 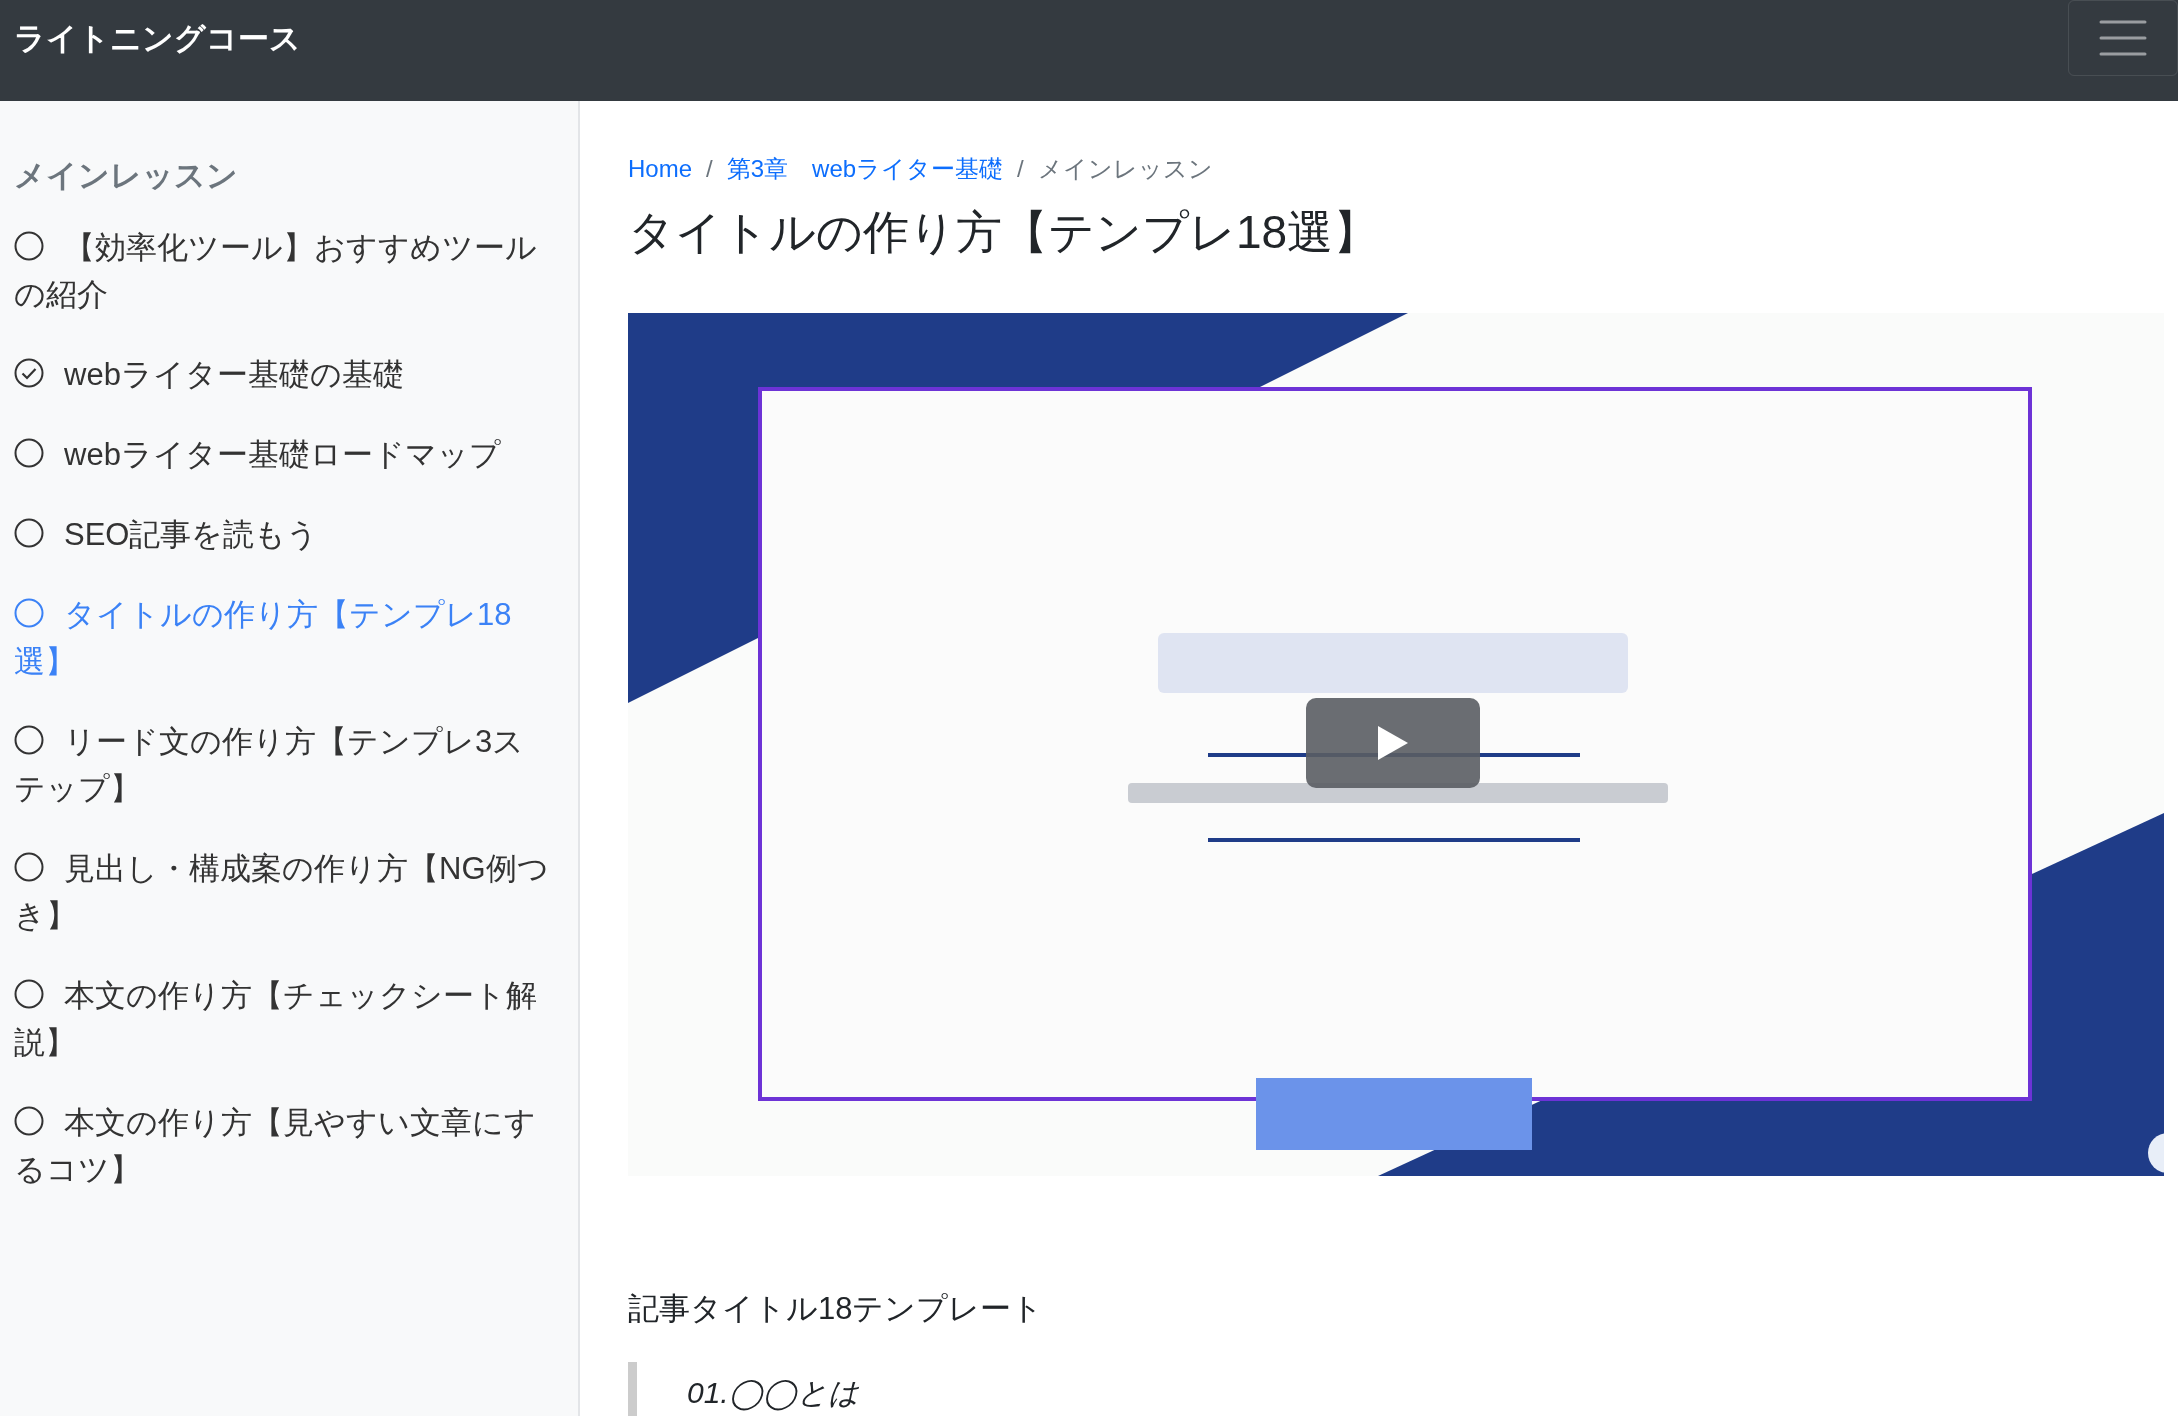 I want to click on quote-text: 01.◯◯とは, so click(x=773, y=1393).